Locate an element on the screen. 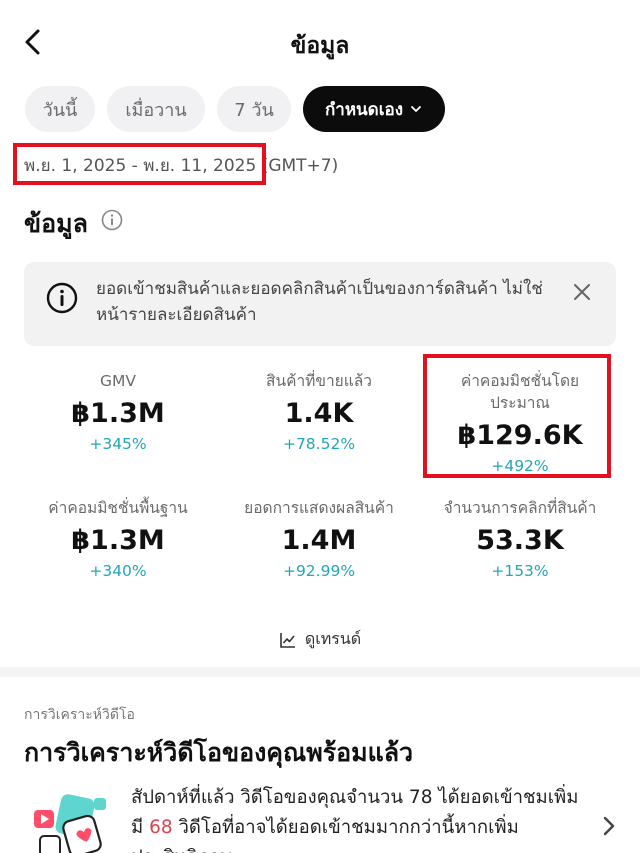  chip-custom-label: กำหนดเอง is located at coordinates (364, 109).